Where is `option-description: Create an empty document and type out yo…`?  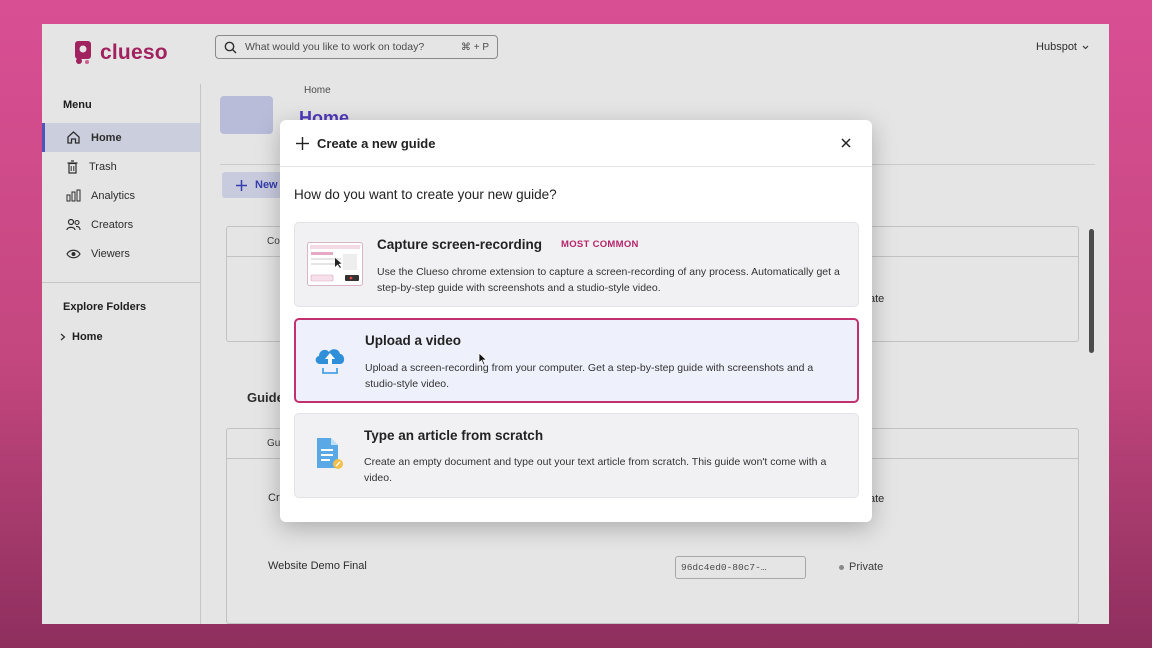 option-description: Create an empty document and type out yo… is located at coordinates (595, 470).